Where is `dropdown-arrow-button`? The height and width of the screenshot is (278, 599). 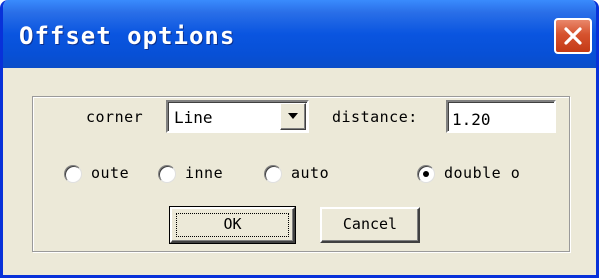
dropdown-arrow-button is located at coordinates (293, 116).